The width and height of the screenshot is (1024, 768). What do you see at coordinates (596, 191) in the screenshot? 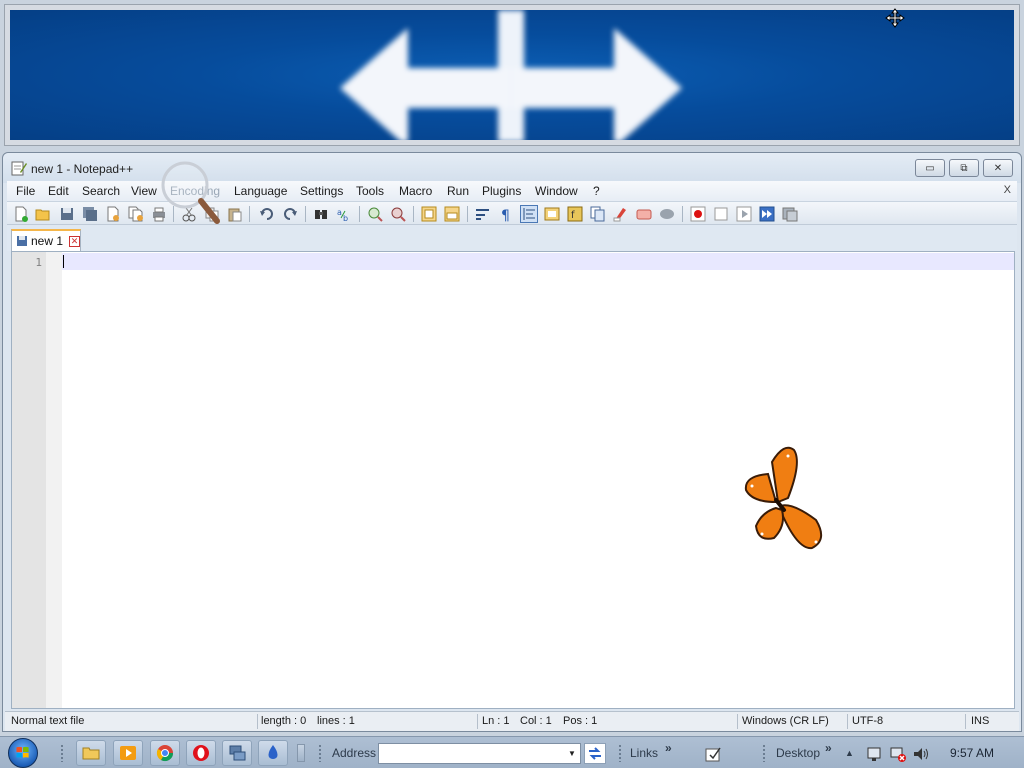
I see `menu-help: ?` at bounding box center [596, 191].